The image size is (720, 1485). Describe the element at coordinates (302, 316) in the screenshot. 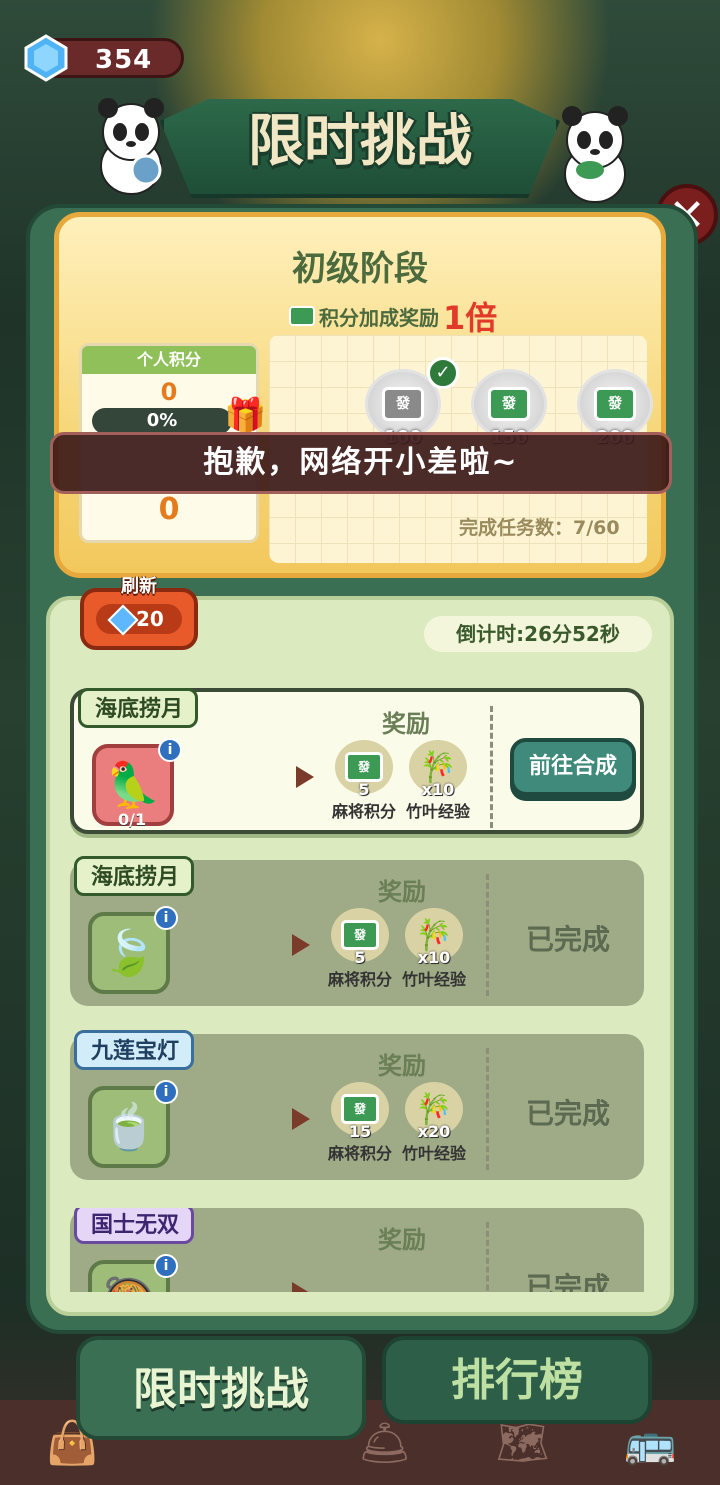

I see `mahjong-tile-icon` at that location.